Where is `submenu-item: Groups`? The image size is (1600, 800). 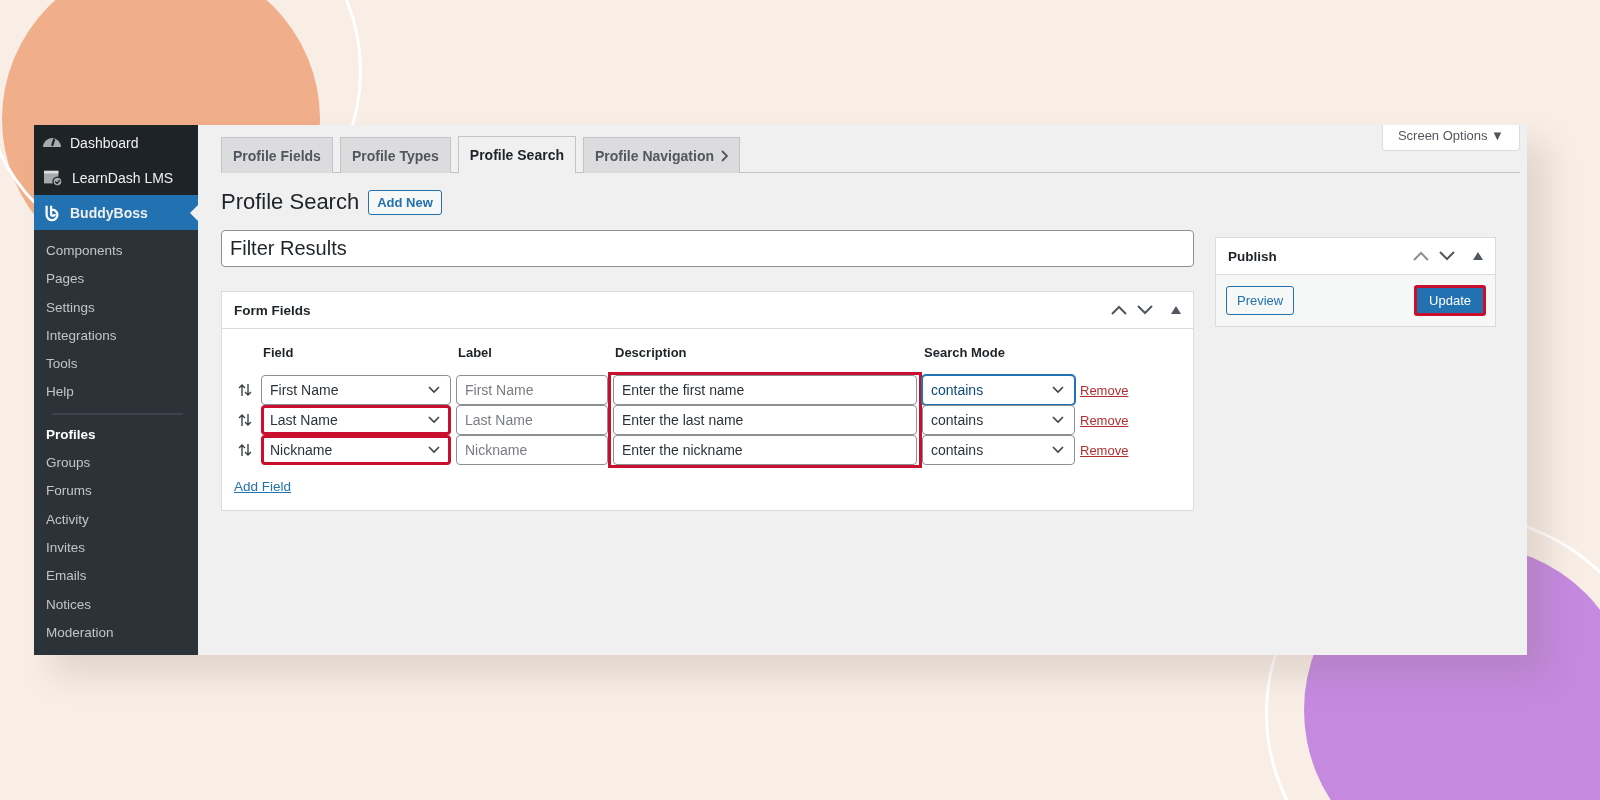 submenu-item: Groups is located at coordinates (116, 463).